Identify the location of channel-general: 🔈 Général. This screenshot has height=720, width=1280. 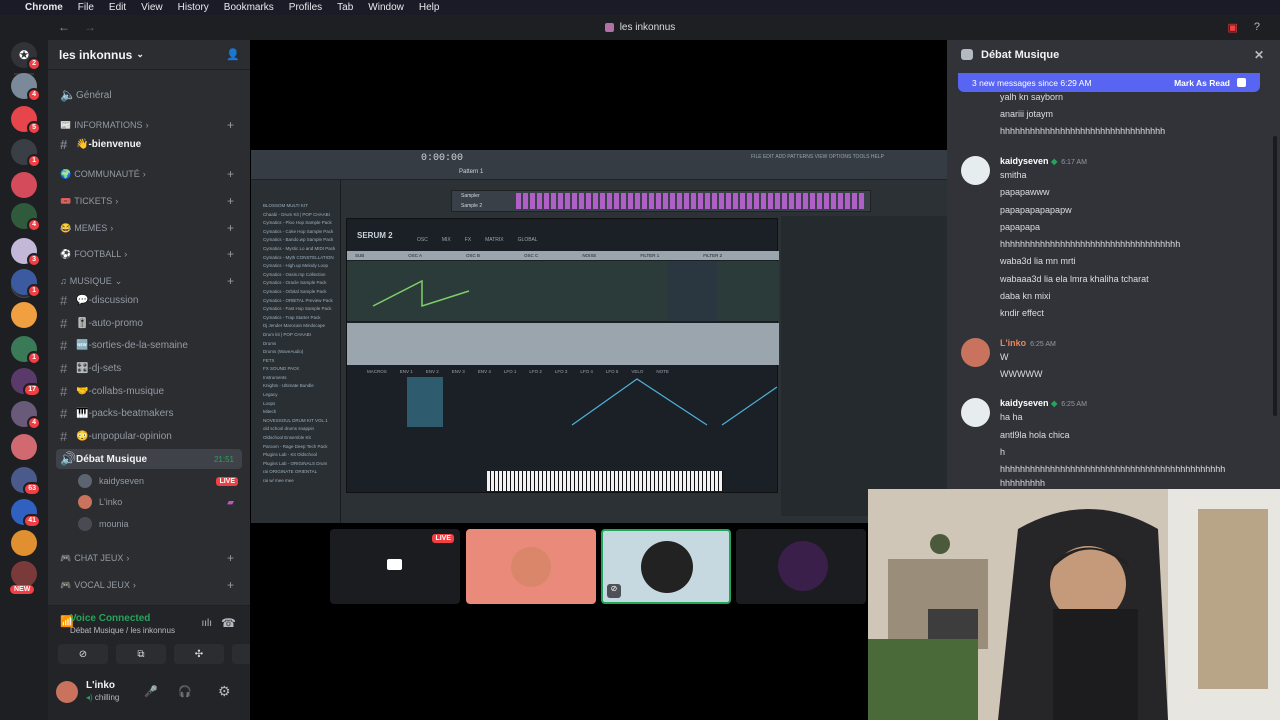
(149, 95).